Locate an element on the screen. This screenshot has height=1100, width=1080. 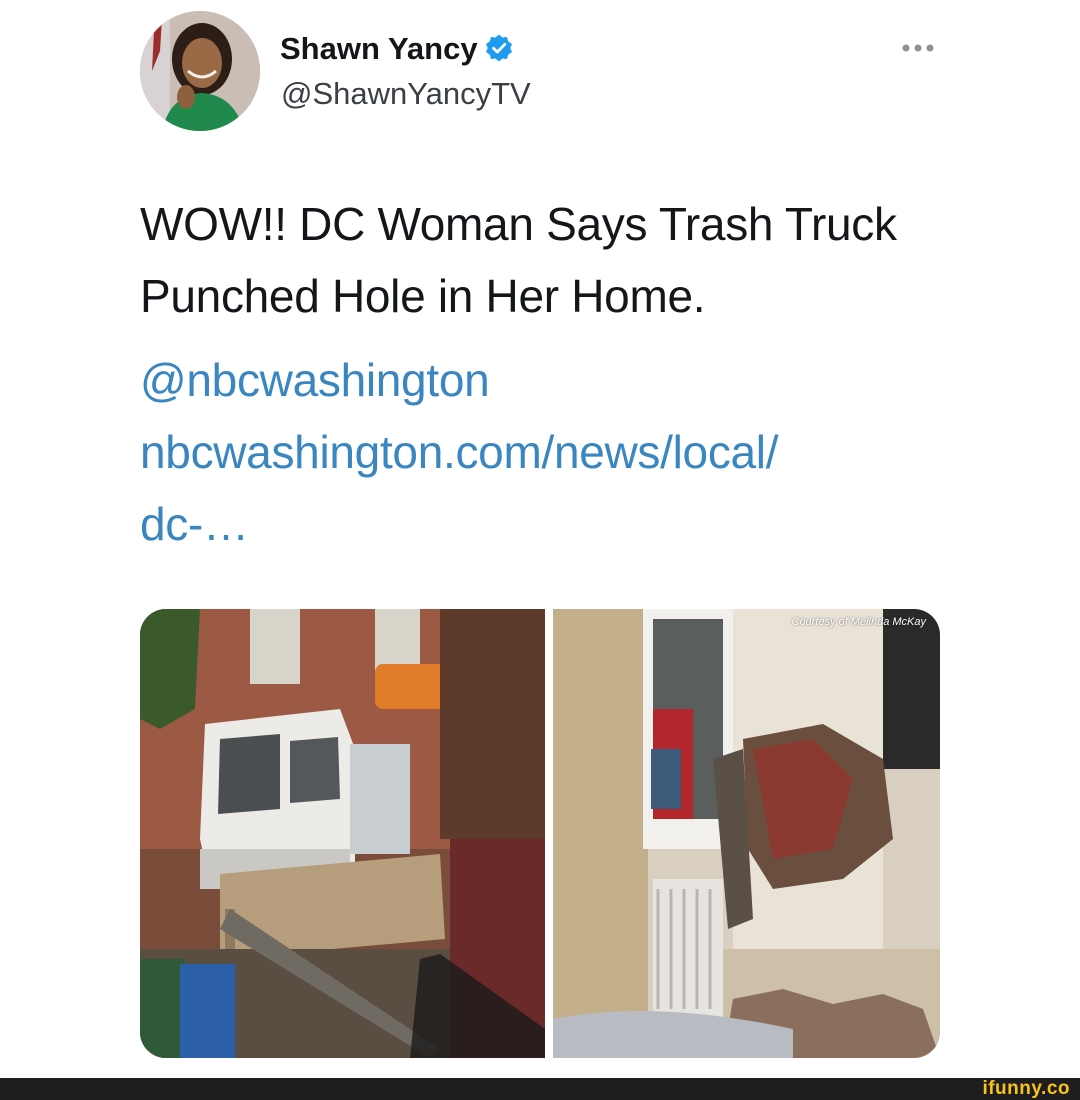
user-handle: @ShawnYancyTV is located at coordinates (406, 94).